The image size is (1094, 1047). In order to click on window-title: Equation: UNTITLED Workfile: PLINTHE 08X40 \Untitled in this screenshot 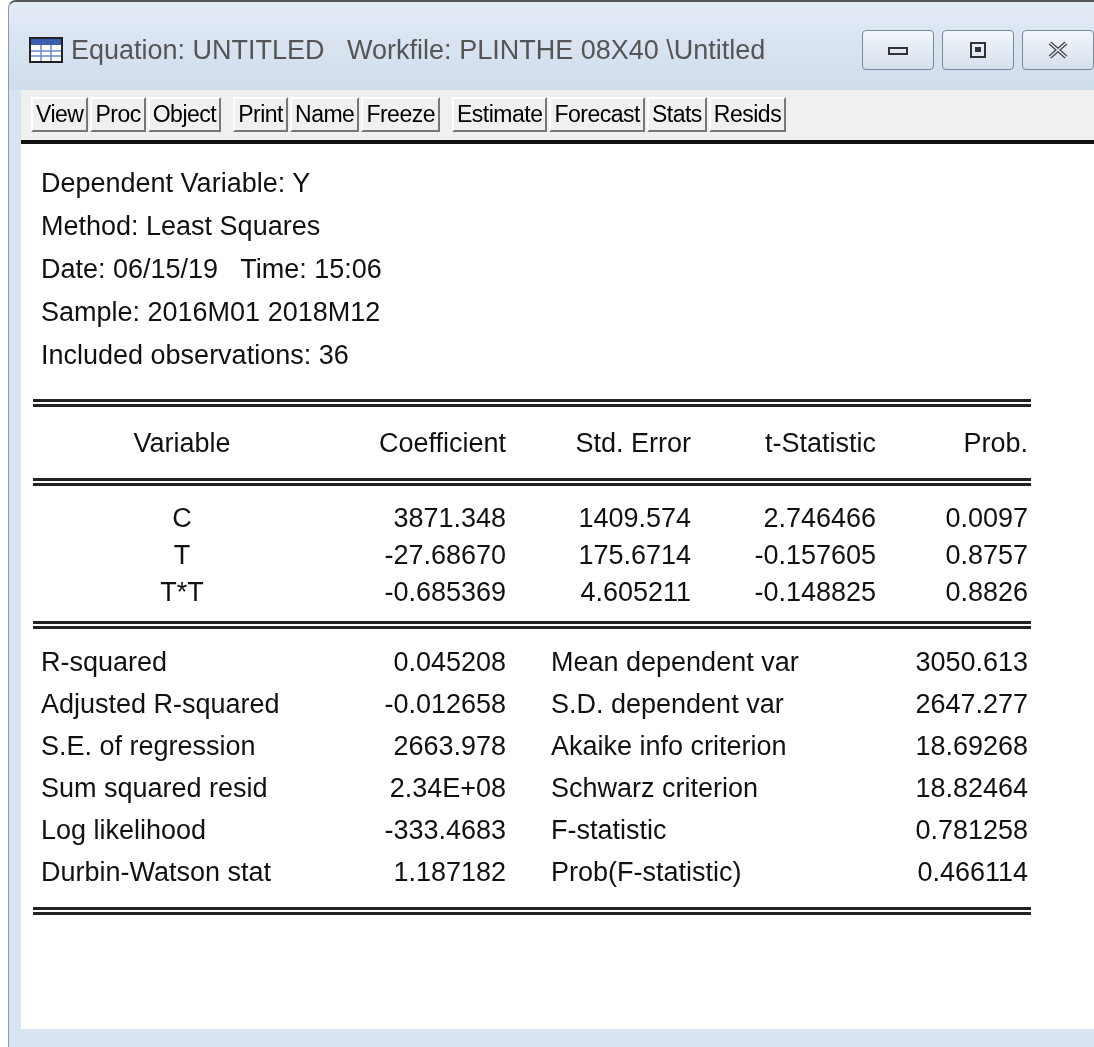, I will do `click(418, 50)`.